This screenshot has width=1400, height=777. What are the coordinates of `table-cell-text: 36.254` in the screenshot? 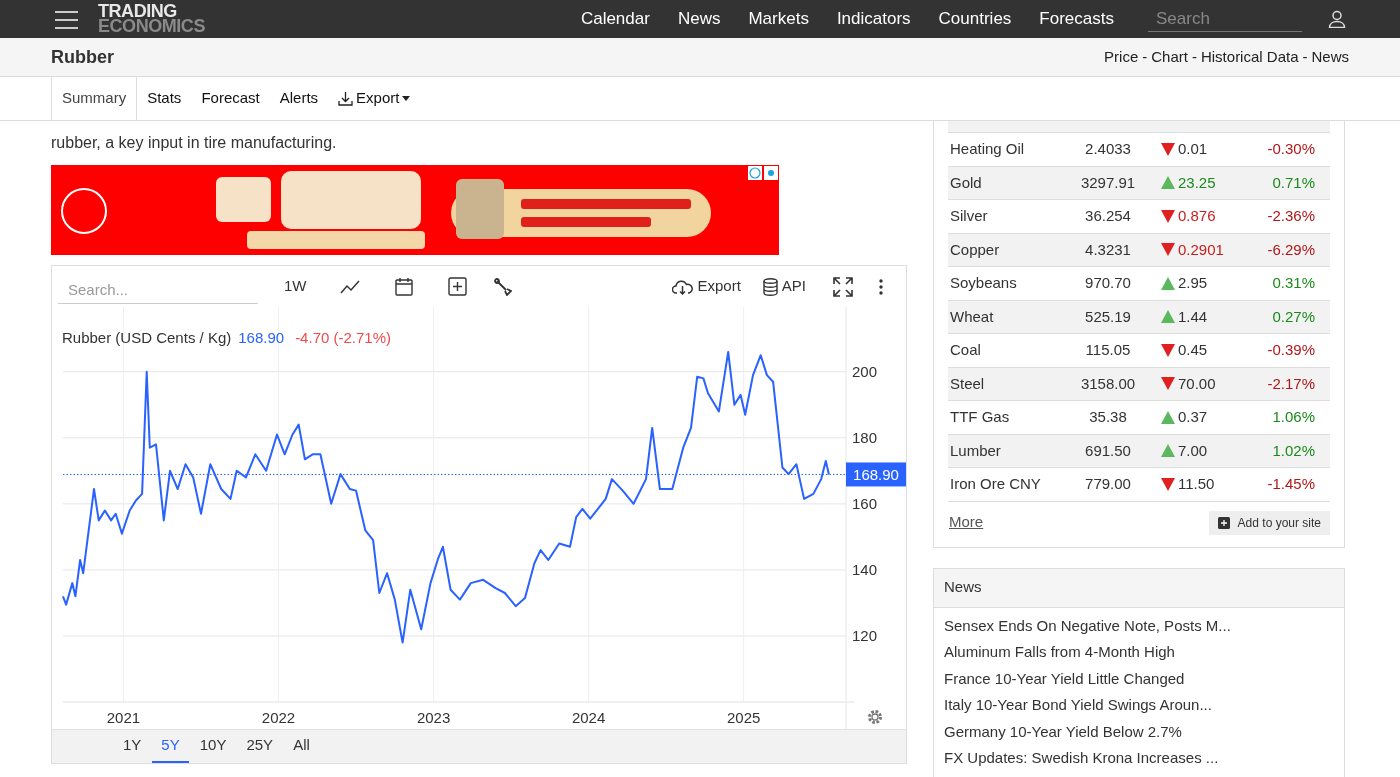 It's located at (1108, 216).